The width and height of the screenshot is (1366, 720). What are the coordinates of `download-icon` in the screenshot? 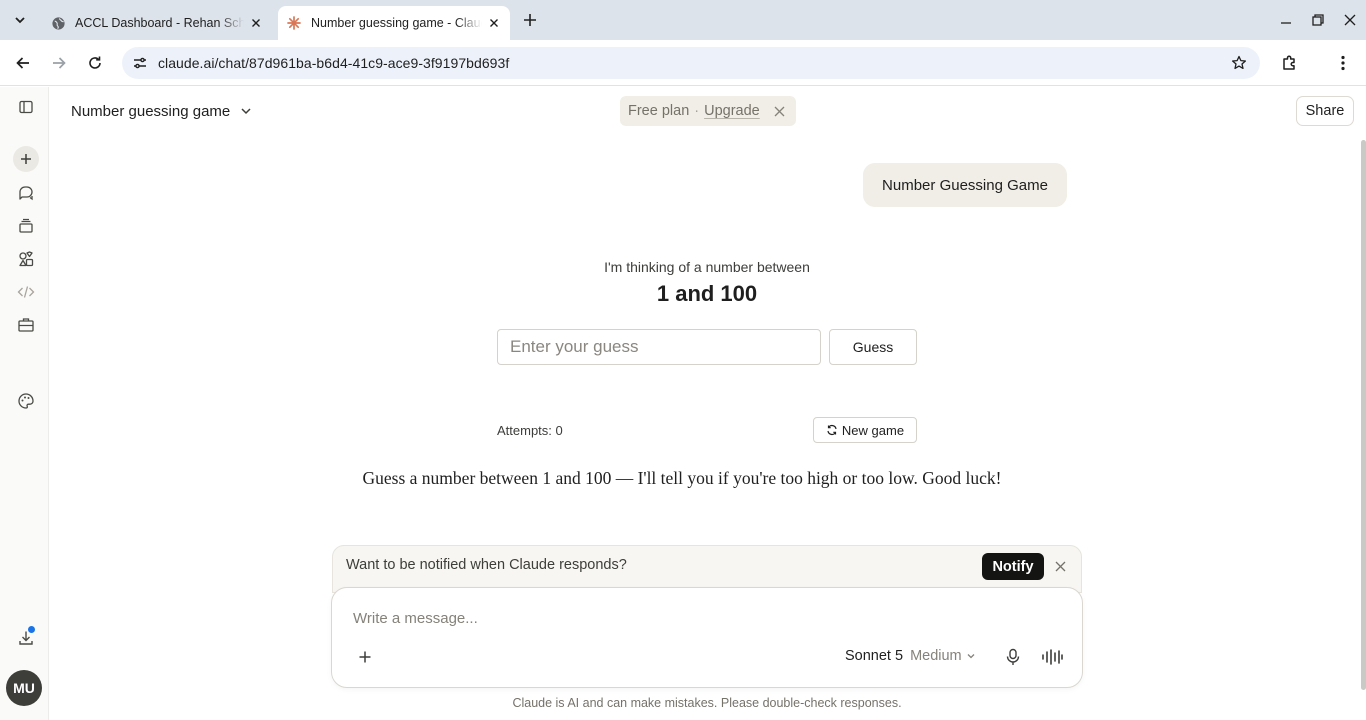 It's located at (26, 638).